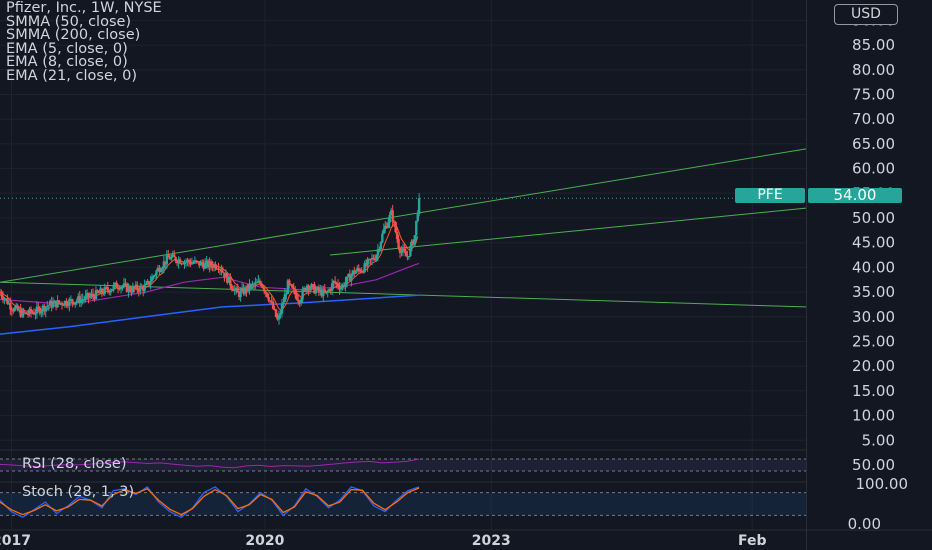 This screenshot has width=932, height=550. Describe the element at coordinates (210, 259) in the screenshot. I see `candles` at that location.